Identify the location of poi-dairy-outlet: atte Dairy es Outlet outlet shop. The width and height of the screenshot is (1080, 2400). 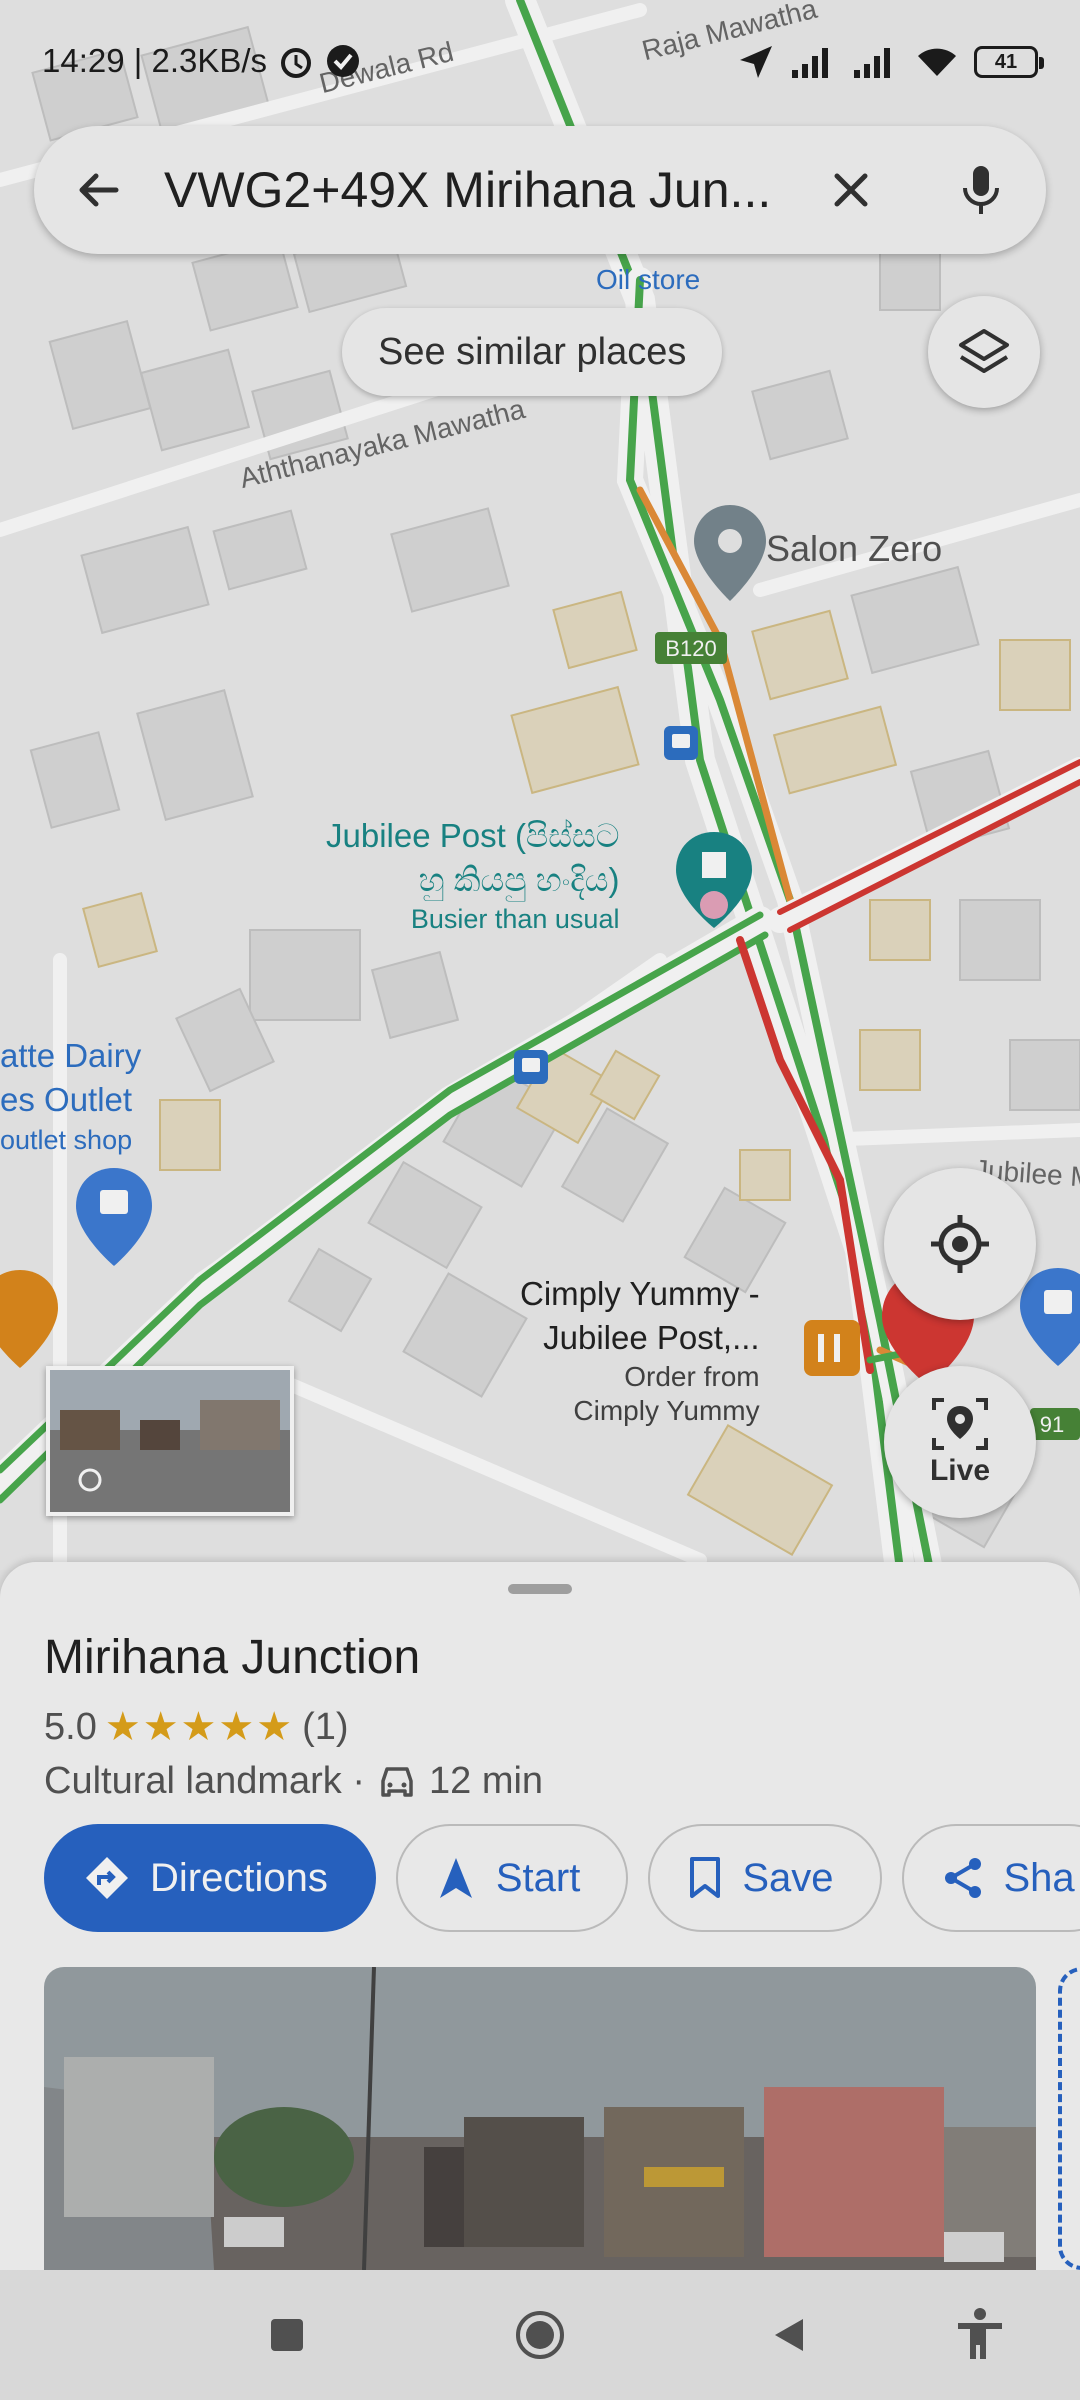
(70, 1096).